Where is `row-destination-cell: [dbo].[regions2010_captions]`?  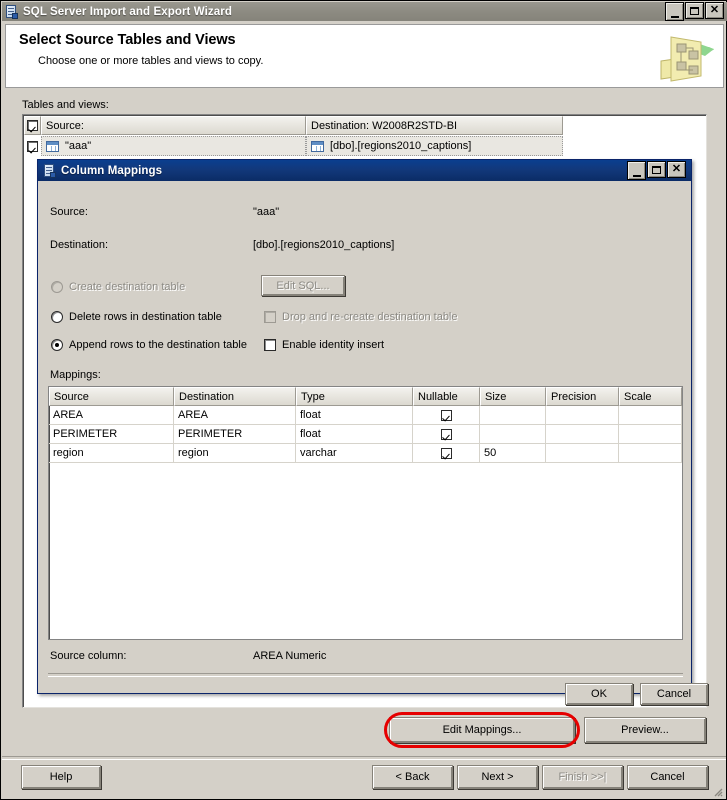 row-destination-cell: [dbo].[regions2010_captions] is located at coordinates (434, 146).